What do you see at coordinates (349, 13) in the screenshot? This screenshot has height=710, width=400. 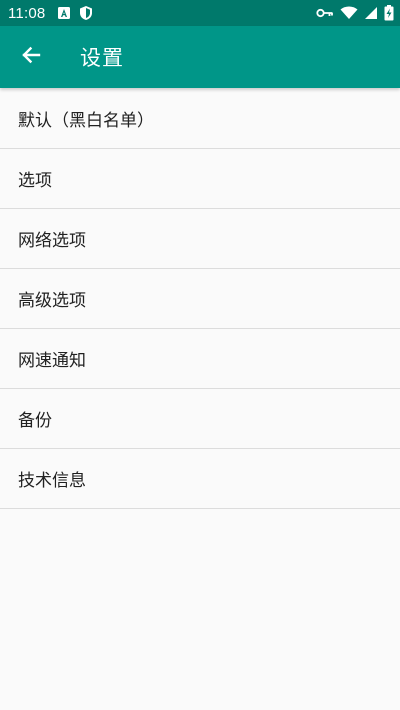 I see `wifi-icon` at bounding box center [349, 13].